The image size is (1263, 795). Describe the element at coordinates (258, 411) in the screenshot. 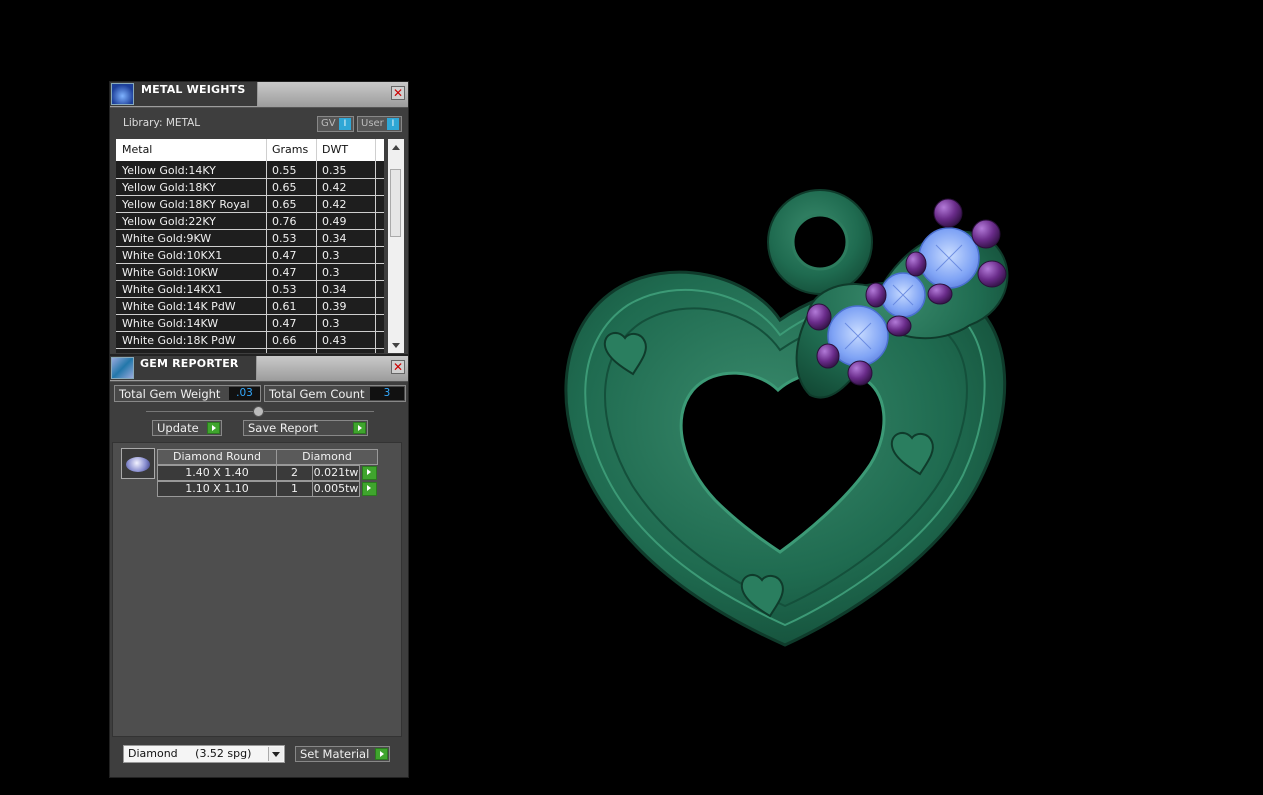

I see `splitter-handle` at that location.